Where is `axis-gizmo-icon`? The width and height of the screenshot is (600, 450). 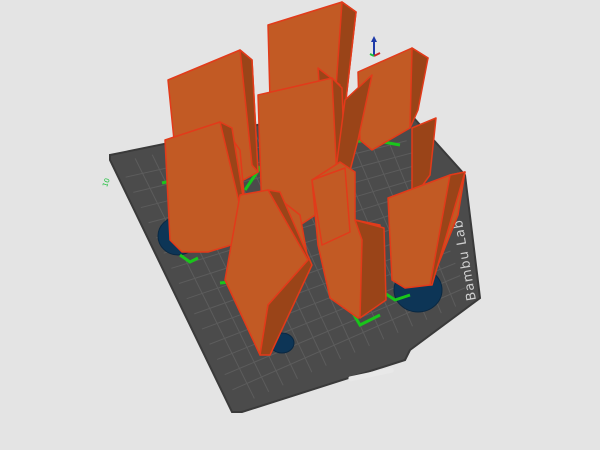 axis-gizmo-icon is located at coordinates (375, 46).